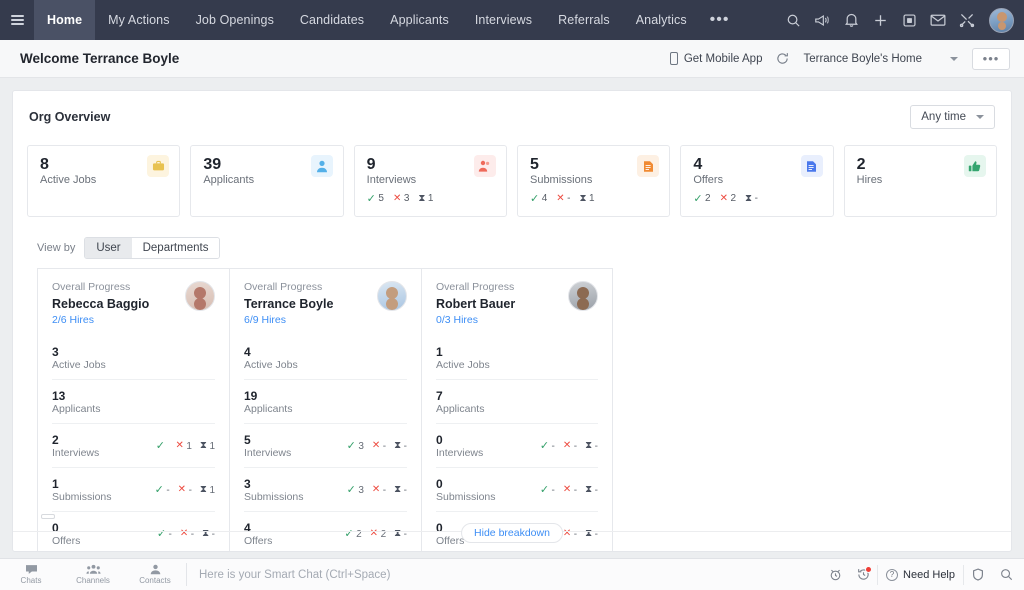 The image size is (1024, 590). Describe the element at coordinates (952, 117) in the screenshot. I see `time-filter-dropdown: Any time` at that location.